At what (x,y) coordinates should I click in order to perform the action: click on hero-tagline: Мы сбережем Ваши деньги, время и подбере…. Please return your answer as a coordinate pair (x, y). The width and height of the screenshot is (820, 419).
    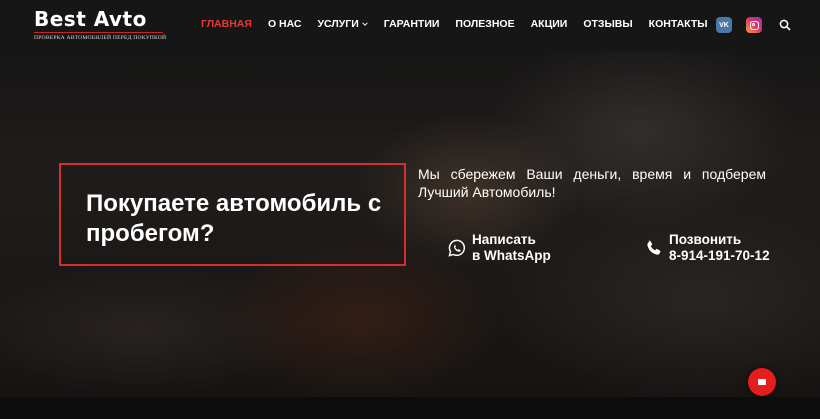
    Looking at the image, I should click on (592, 183).